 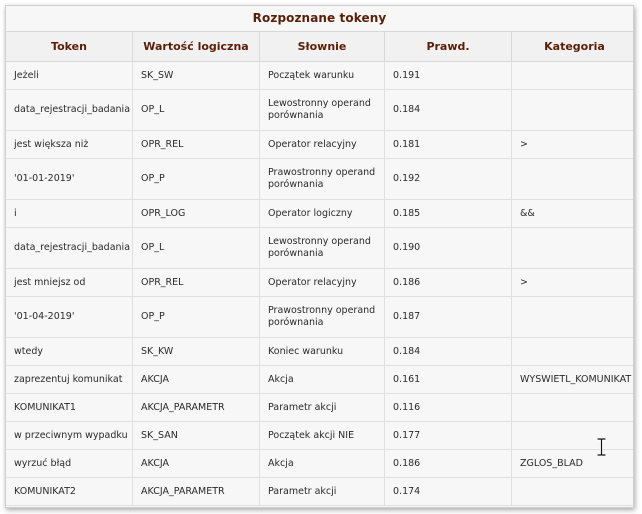 I want to click on cell-logic: OPR_LOG, so click(x=196, y=213).